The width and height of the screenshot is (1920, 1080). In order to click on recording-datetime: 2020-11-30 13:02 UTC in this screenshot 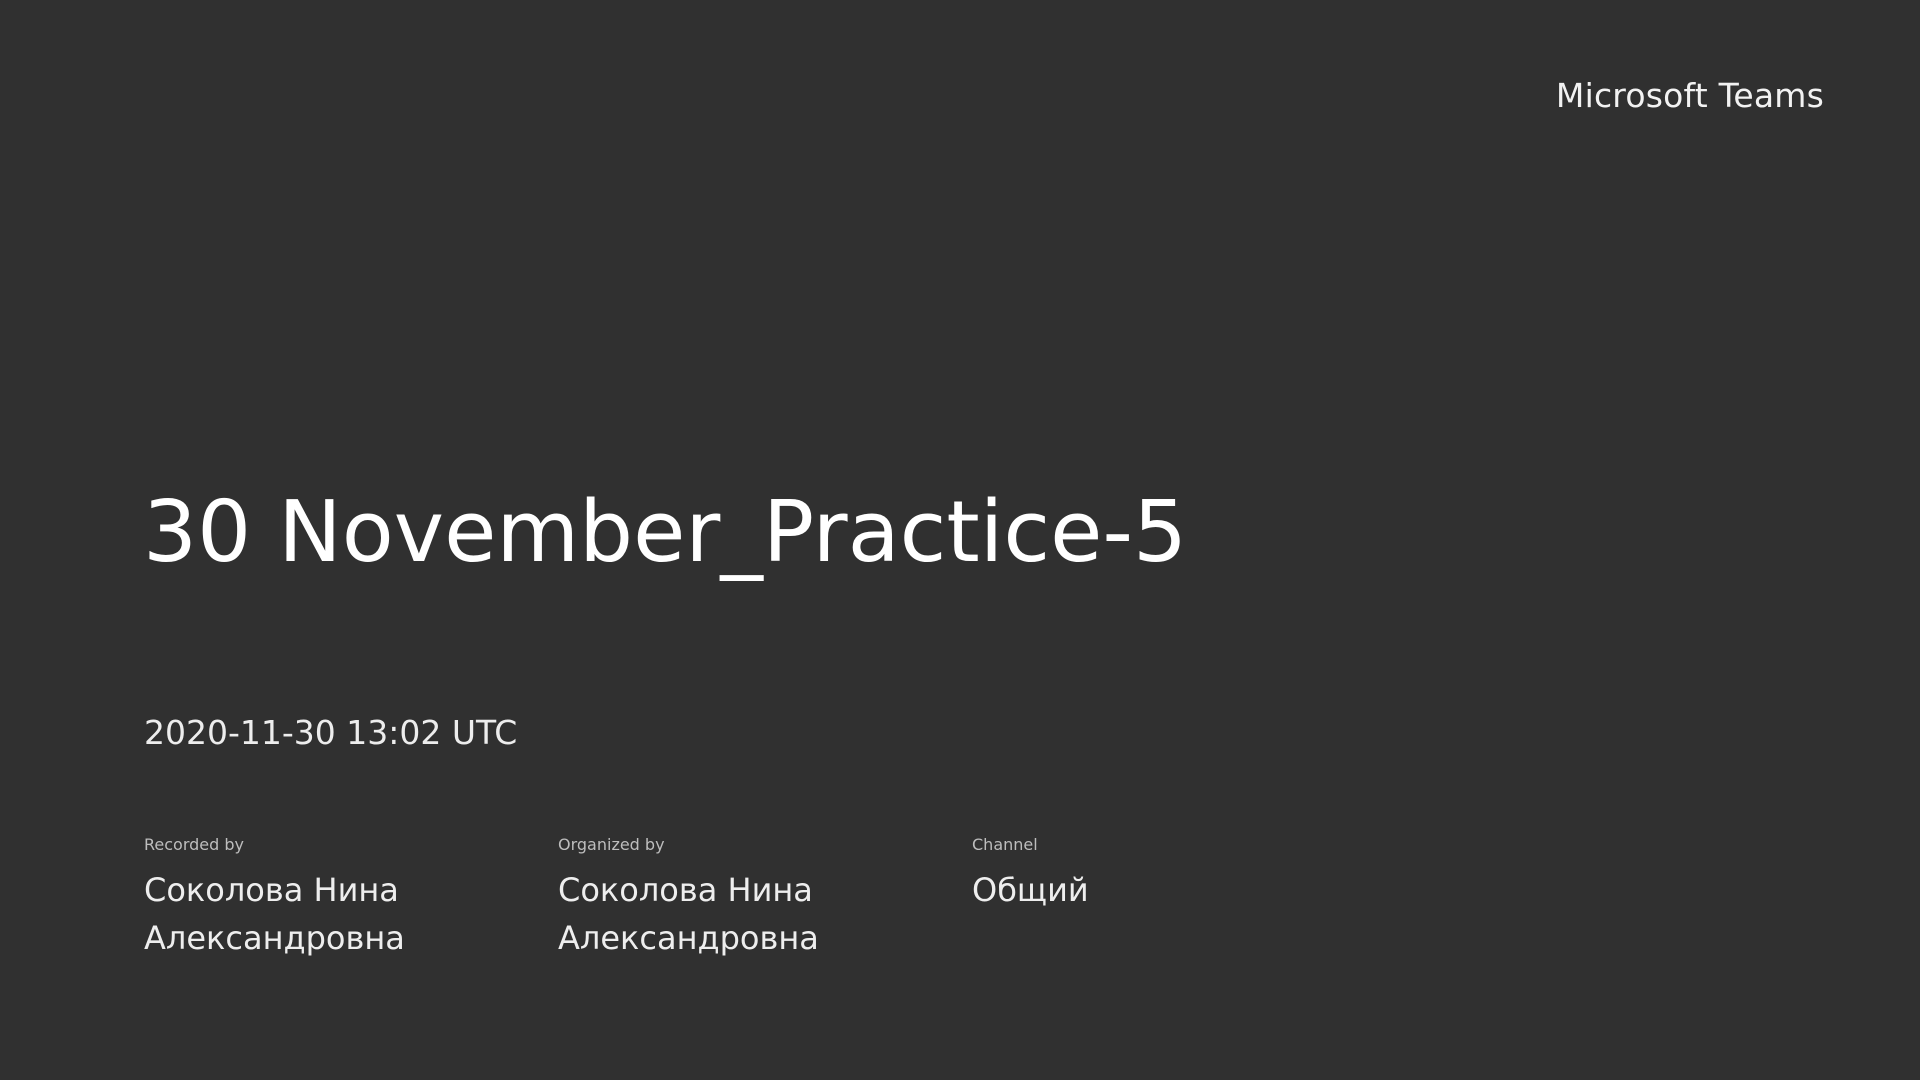, I will do `click(331, 732)`.